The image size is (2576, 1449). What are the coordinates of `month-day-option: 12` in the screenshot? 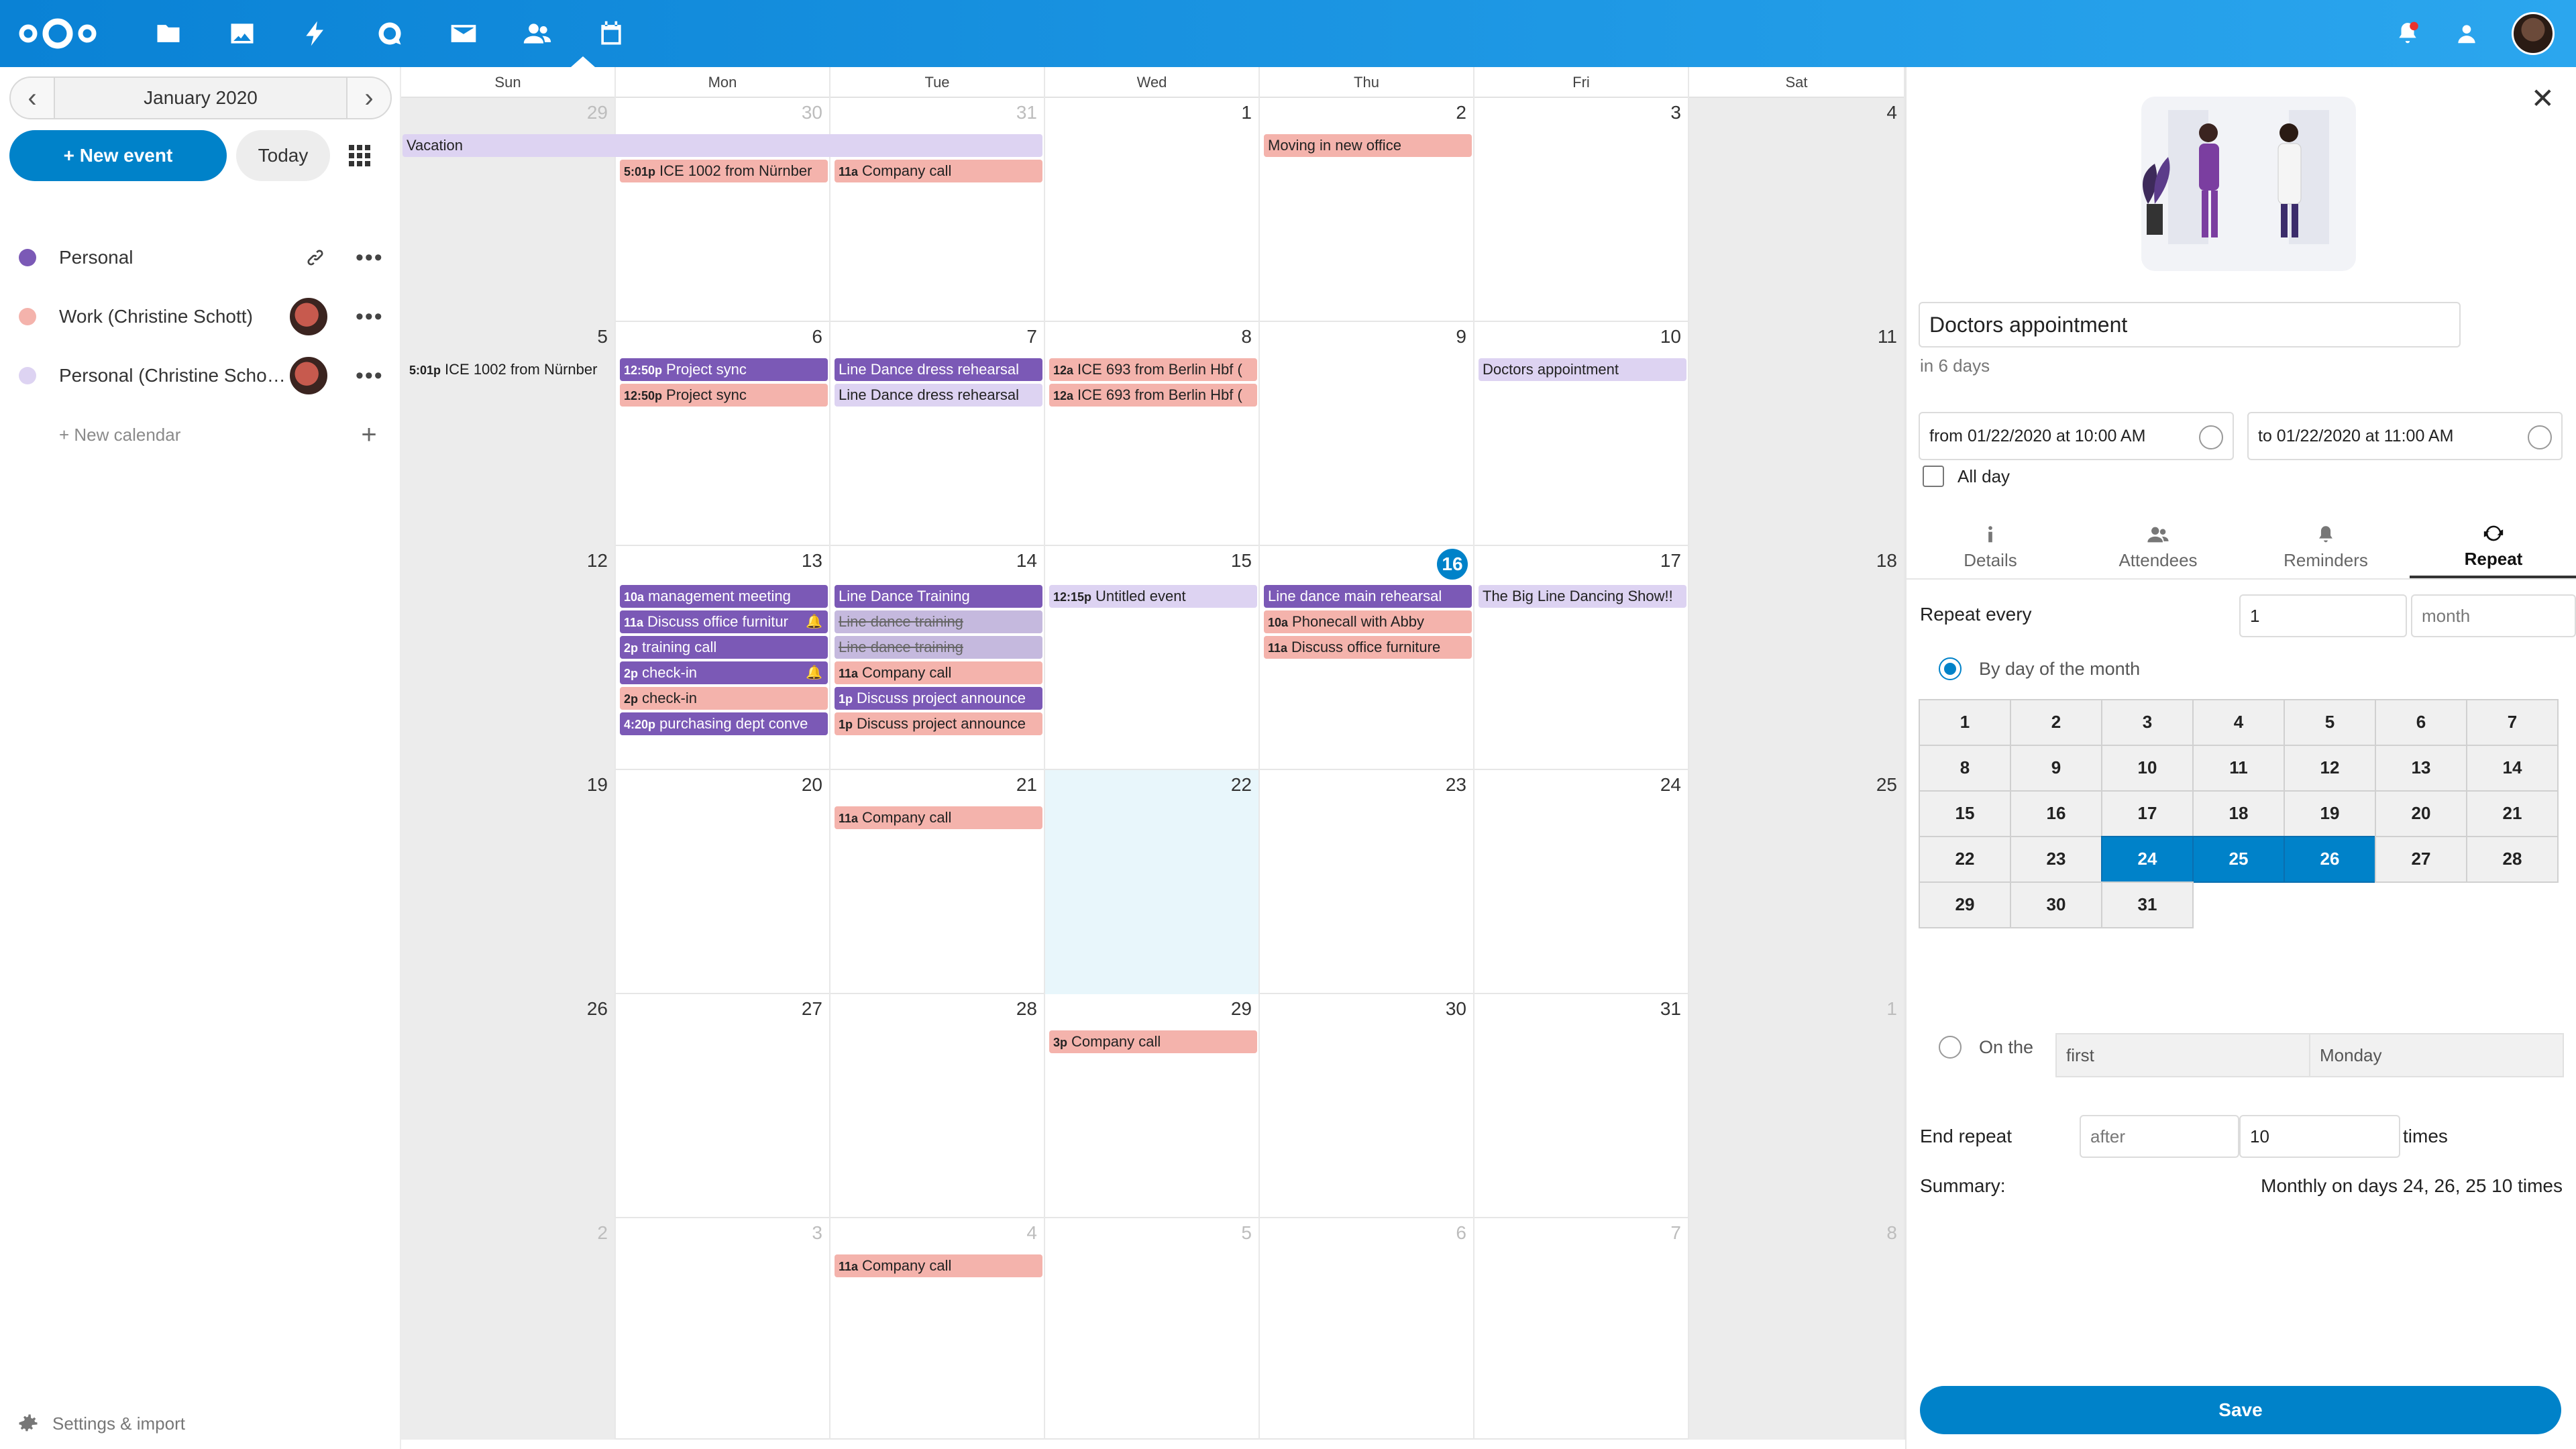 It's located at (2330, 768).